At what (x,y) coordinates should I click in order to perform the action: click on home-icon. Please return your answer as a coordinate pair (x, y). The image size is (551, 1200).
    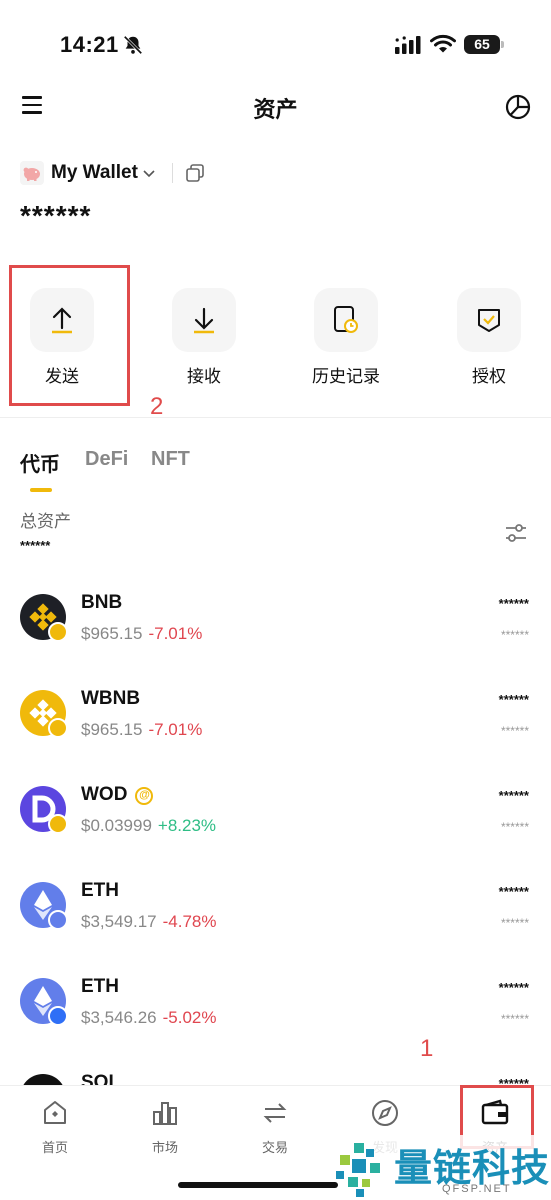
    Looking at the image, I should click on (55, 1112).